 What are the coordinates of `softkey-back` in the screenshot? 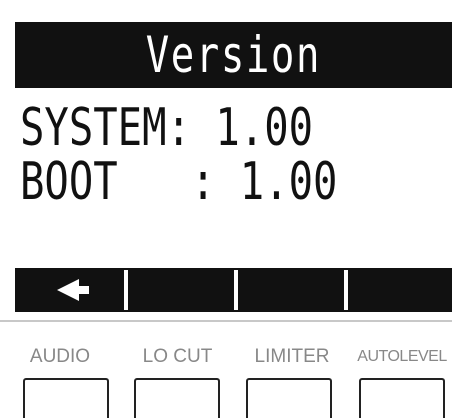 It's located at (71, 290).